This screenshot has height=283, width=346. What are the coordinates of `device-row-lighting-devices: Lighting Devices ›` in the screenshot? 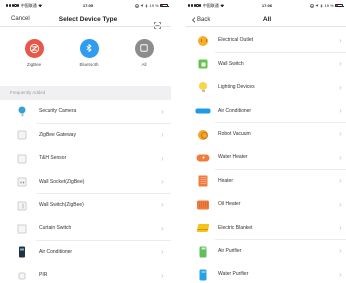 It's located at (266, 88).